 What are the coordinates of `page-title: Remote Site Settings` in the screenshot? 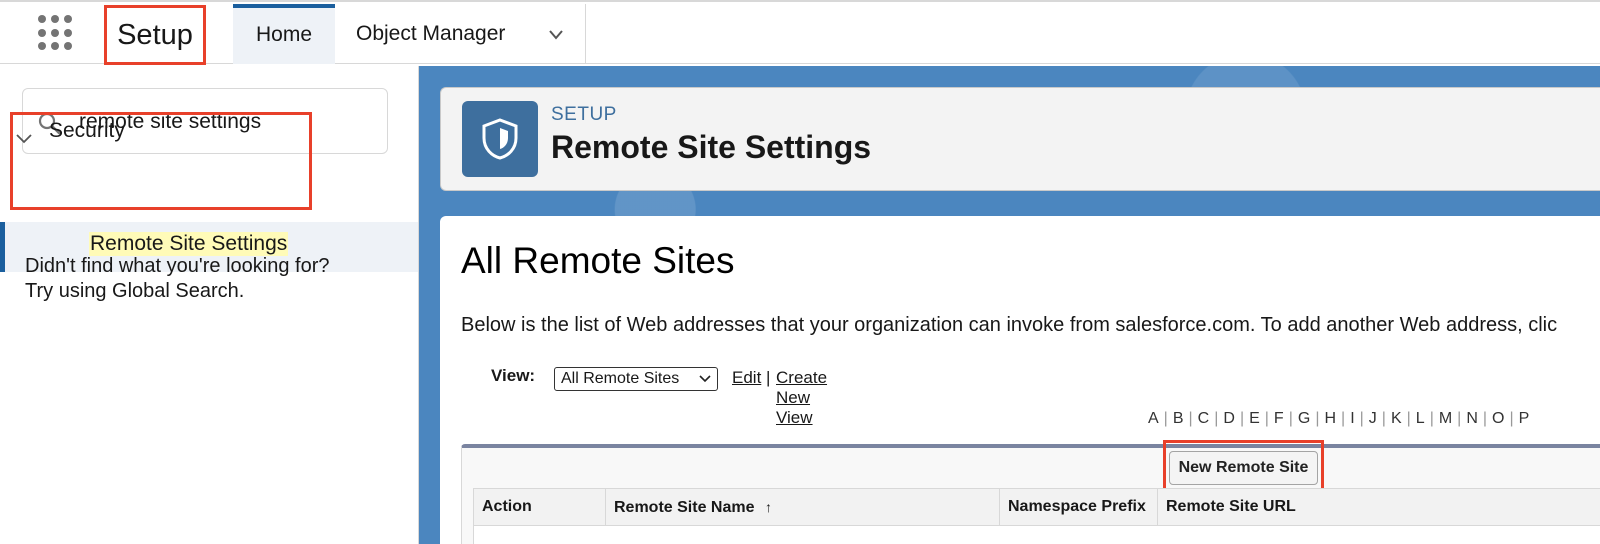 It's located at (711, 147).